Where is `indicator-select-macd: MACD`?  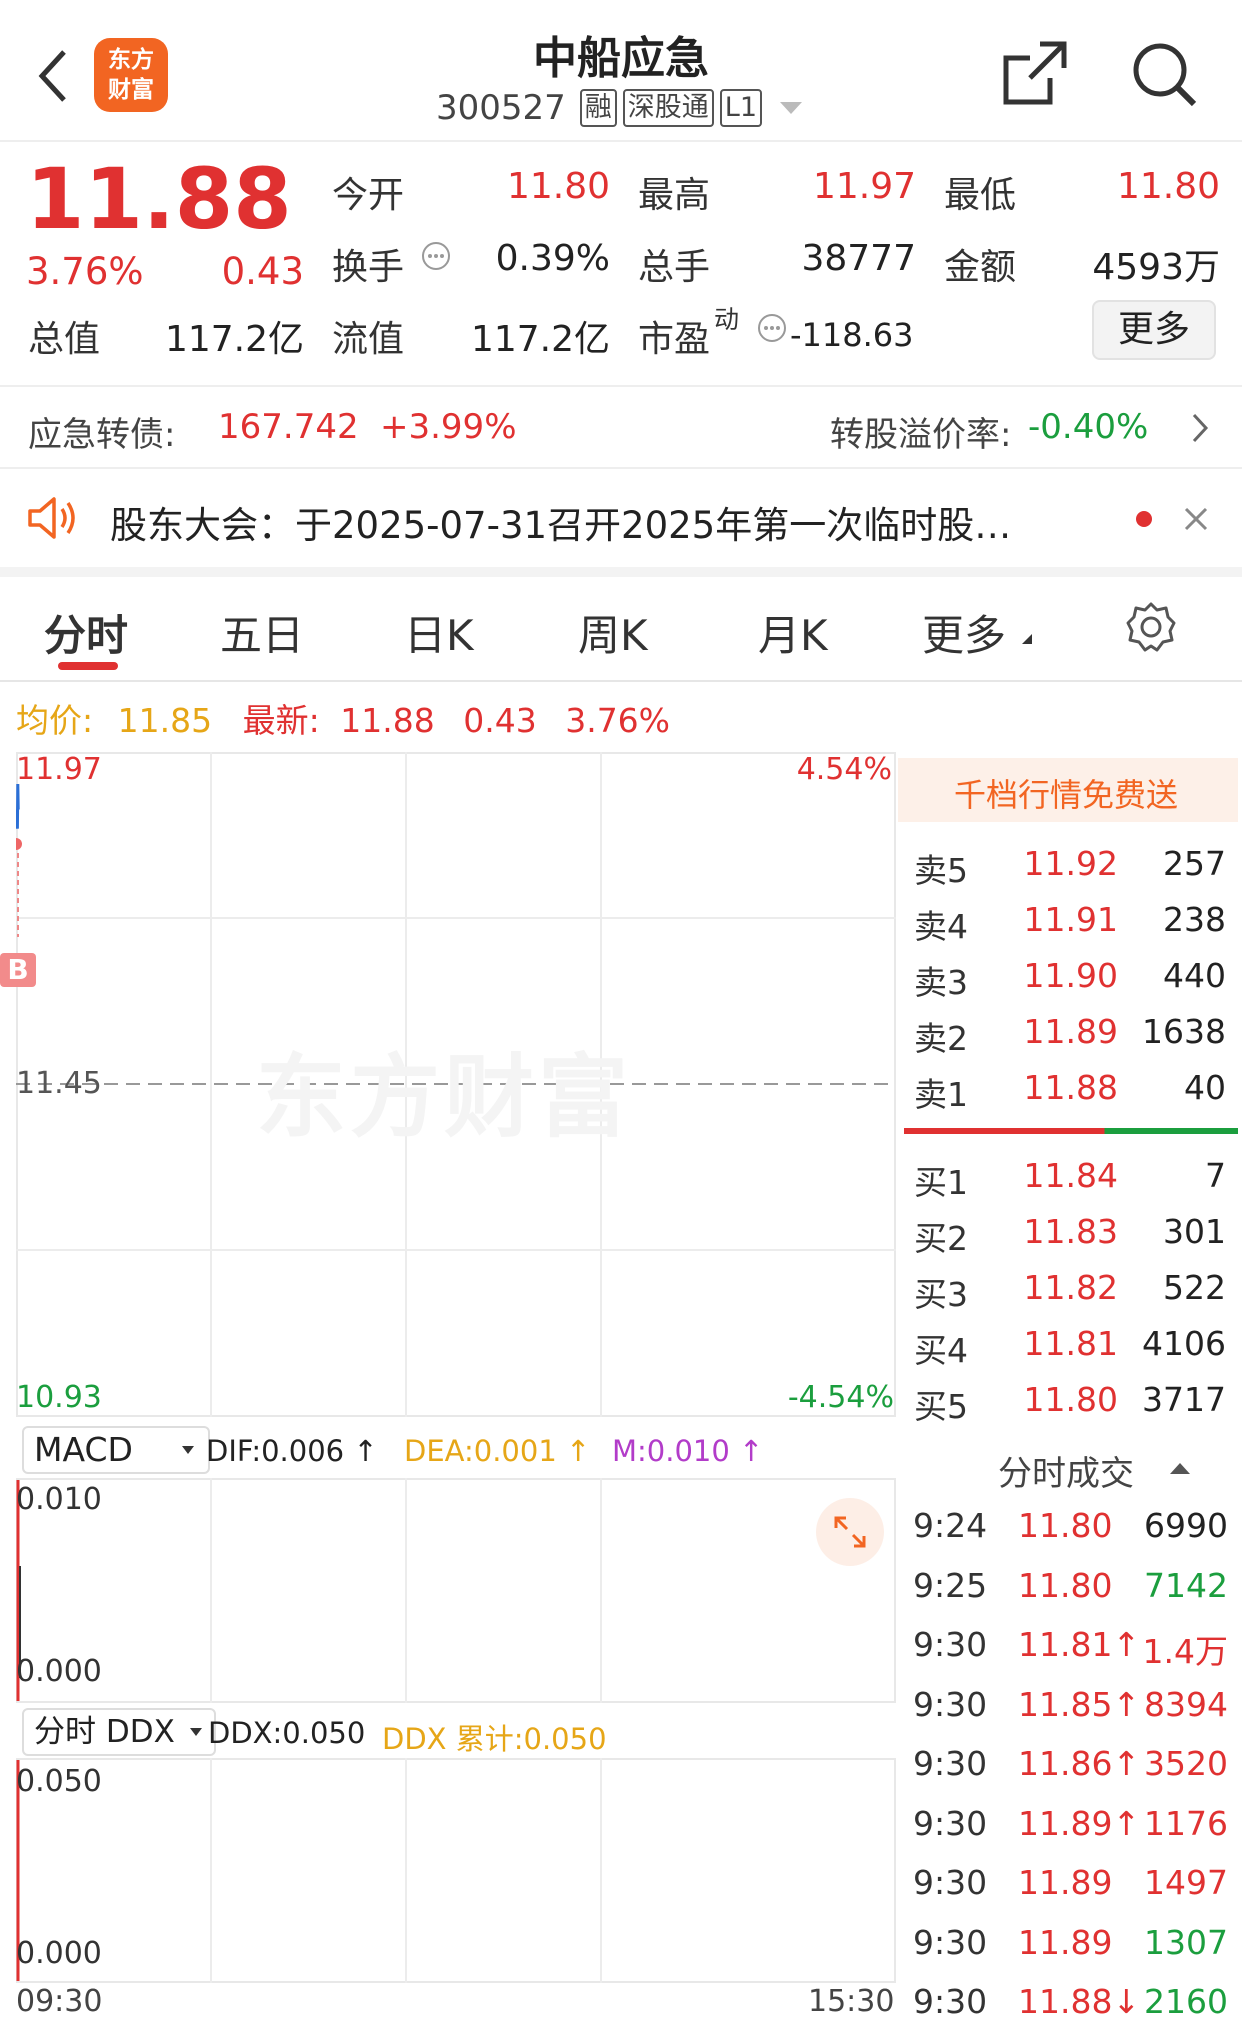 indicator-select-macd: MACD is located at coordinates (116, 1450).